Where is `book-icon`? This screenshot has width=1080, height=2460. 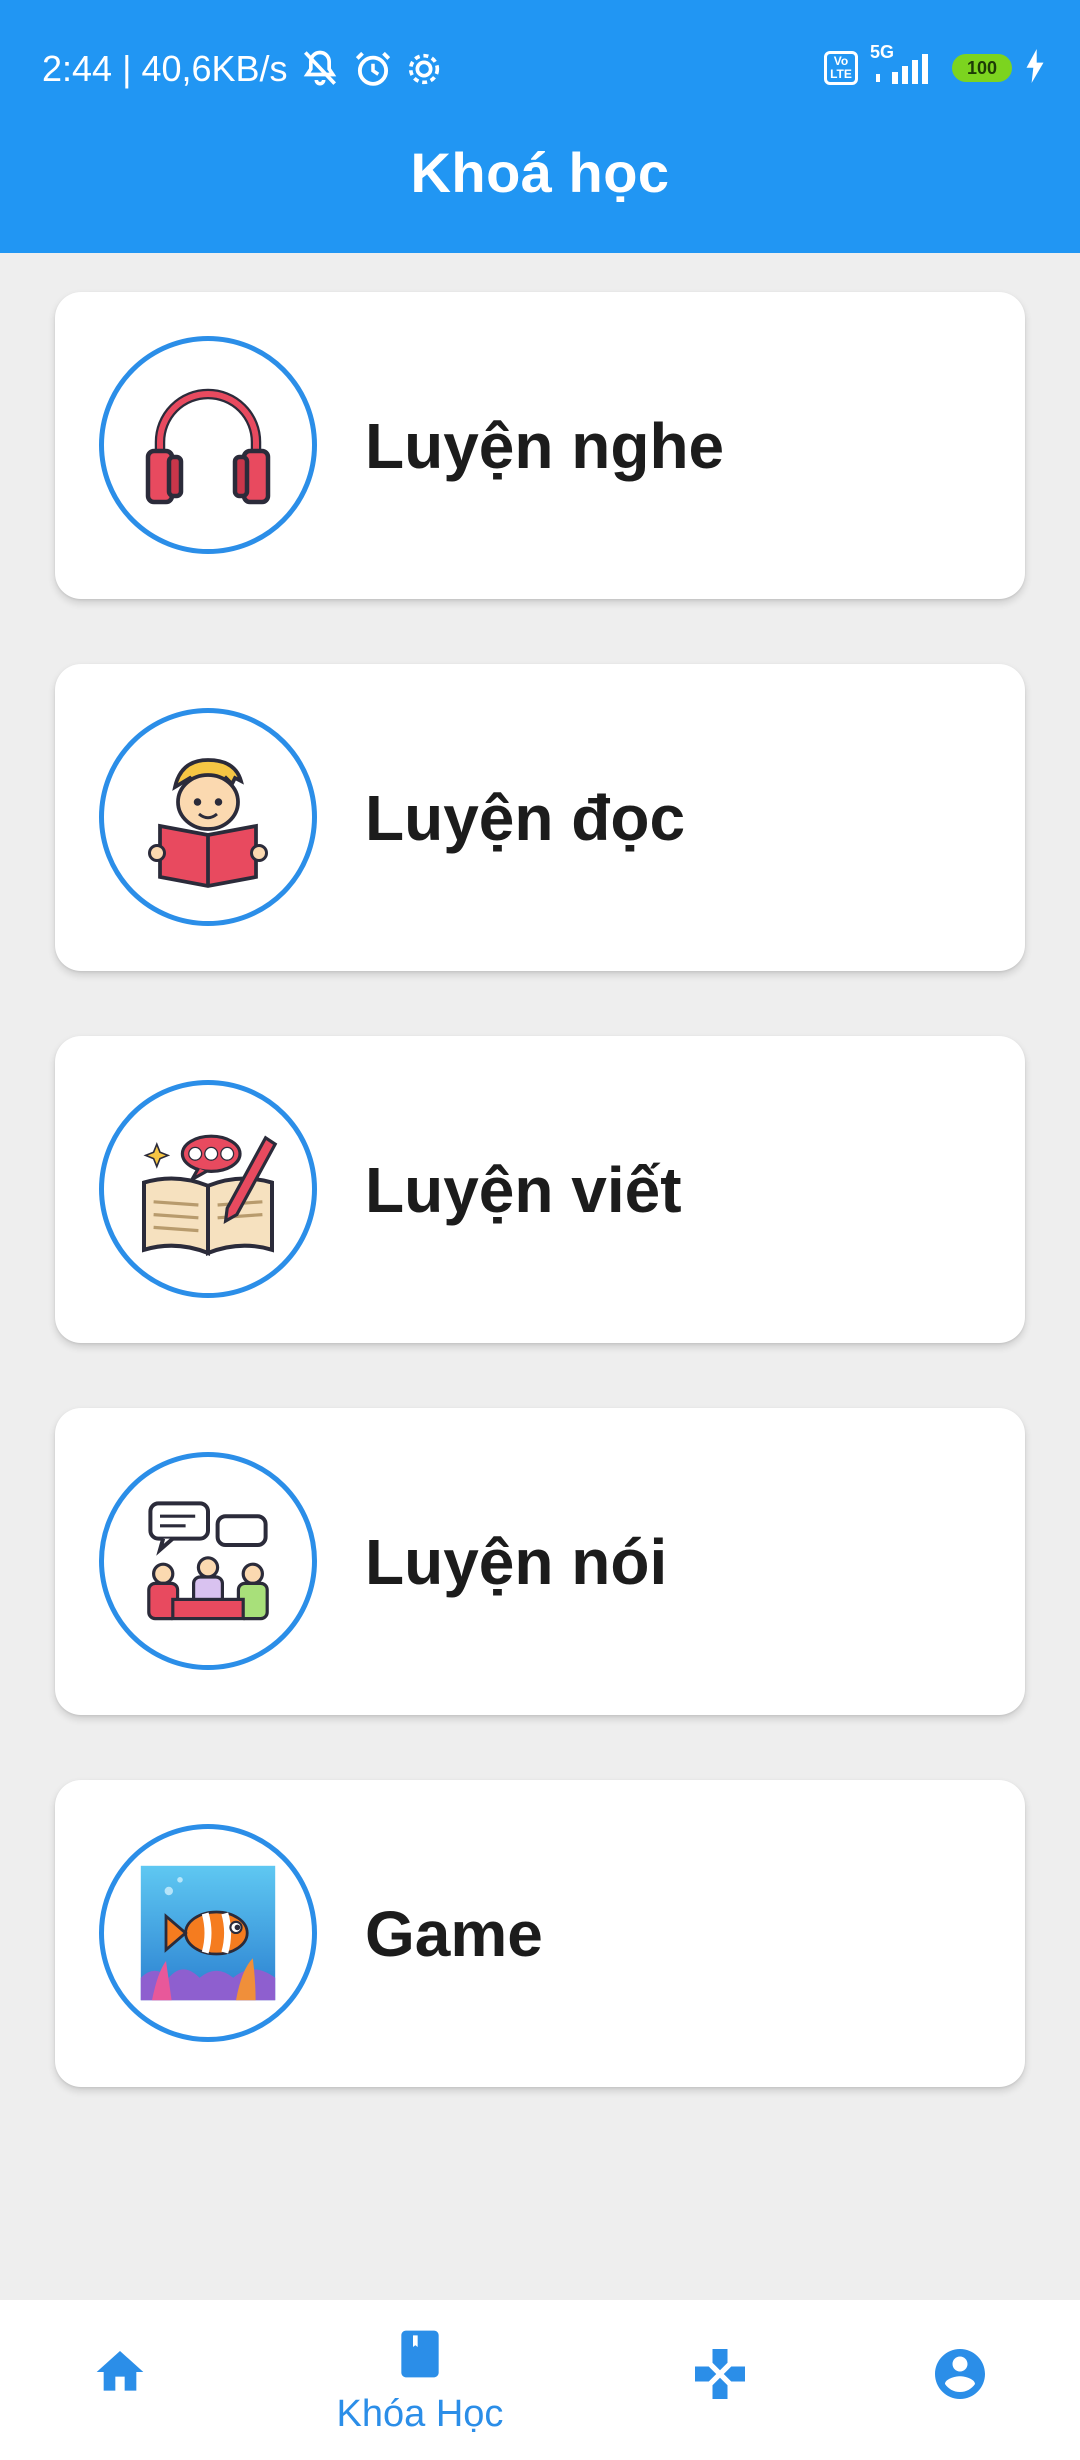
book-icon is located at coordinates (420, 2356).